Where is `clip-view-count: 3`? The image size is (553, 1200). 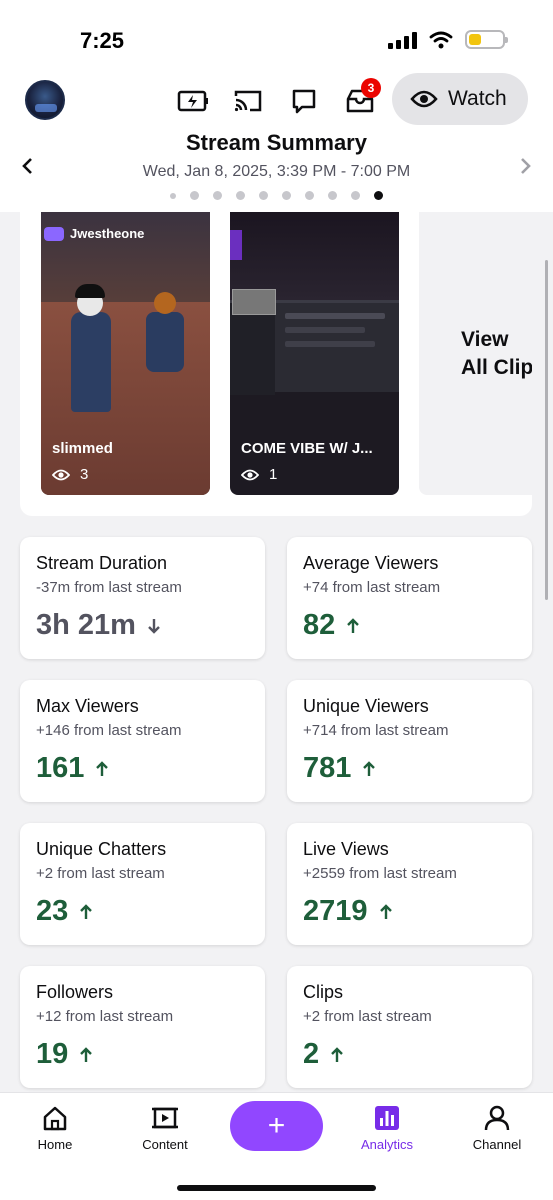 clip-view-count: 3 is located at coordinates (84, 474).